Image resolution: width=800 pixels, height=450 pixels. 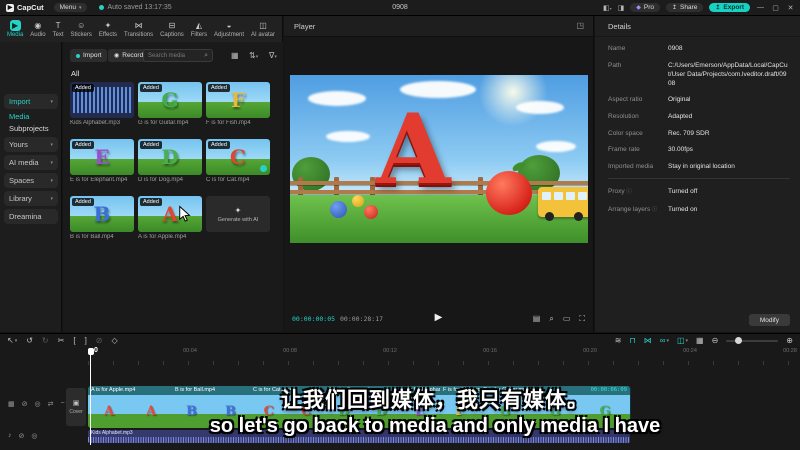 What do you see at coordinates (15, 25) in the screenshot?
I see `media-icon: ▶` at bounding box center [15, 25].